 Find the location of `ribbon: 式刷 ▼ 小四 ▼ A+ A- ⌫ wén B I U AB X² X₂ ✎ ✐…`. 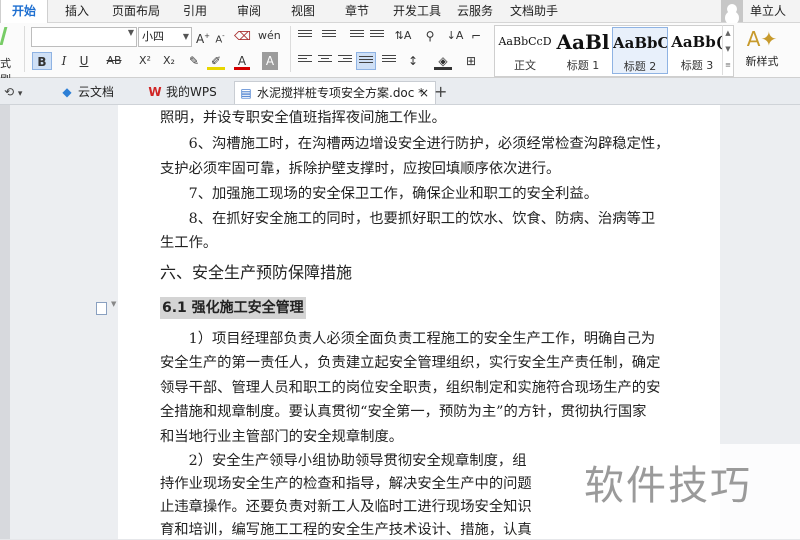

ribbon: 式刷 ▼ 小四 ▼ A+ A- ⌫ wén B I U AB X² X₂ ✎ ✐… is located at coordinates (400, 54).